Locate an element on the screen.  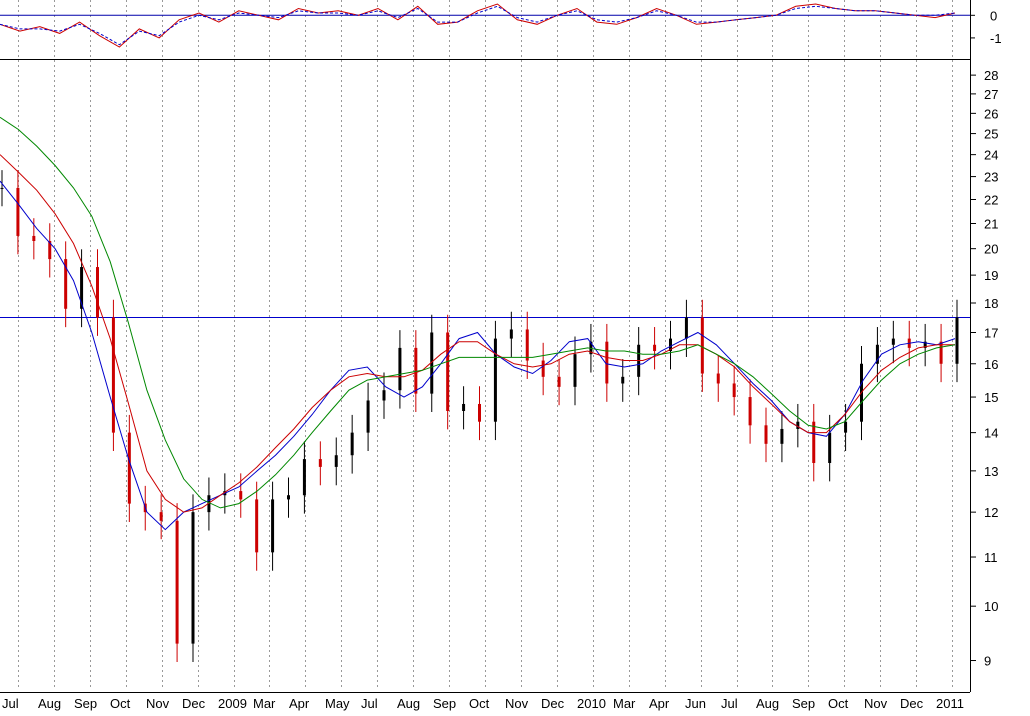
price-tick-label: 11 is located at coordinates (991, 557).